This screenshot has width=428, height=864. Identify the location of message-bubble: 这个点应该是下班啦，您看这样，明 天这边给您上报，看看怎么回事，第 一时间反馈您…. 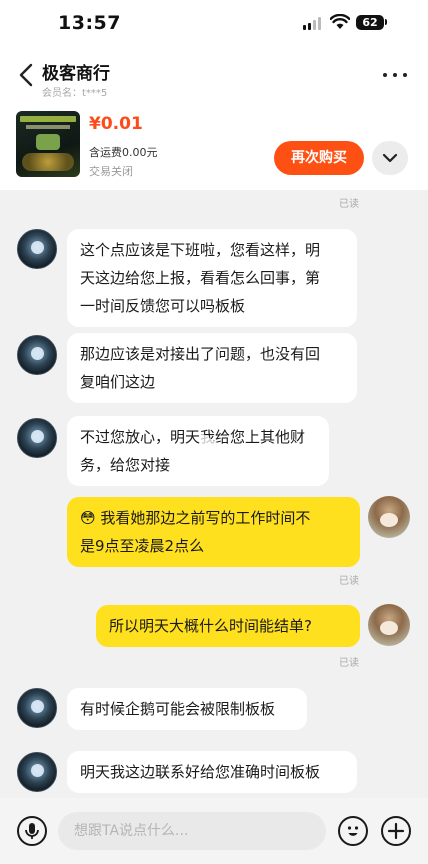
(212, 278).